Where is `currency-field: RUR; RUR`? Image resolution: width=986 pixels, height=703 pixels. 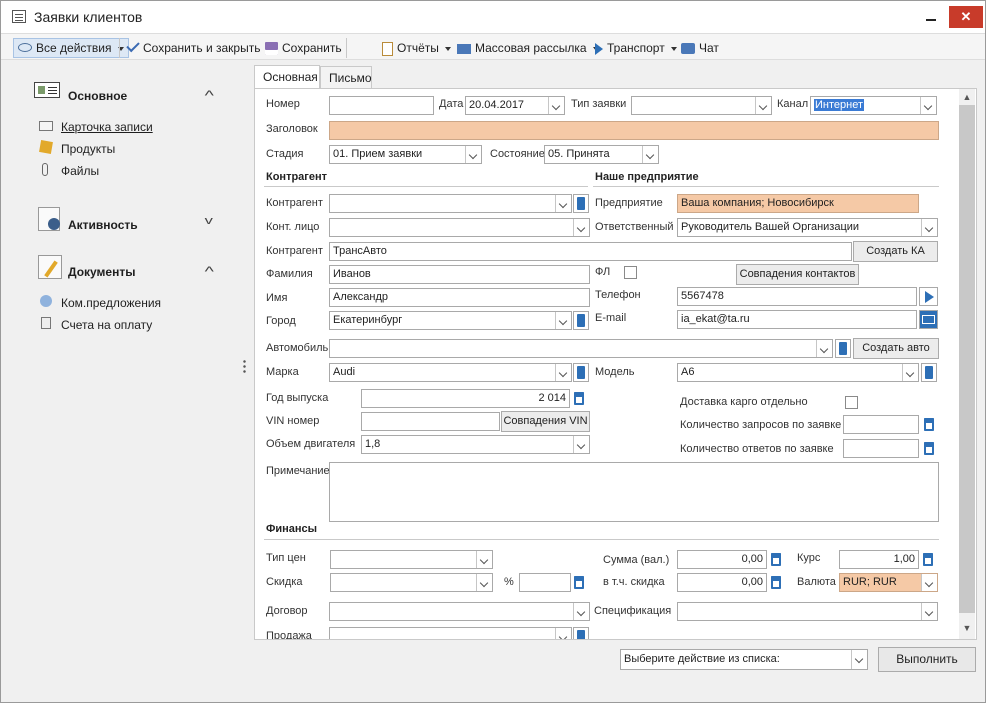 currency-field: RUR; RUR is located at coordinates (888, 582).